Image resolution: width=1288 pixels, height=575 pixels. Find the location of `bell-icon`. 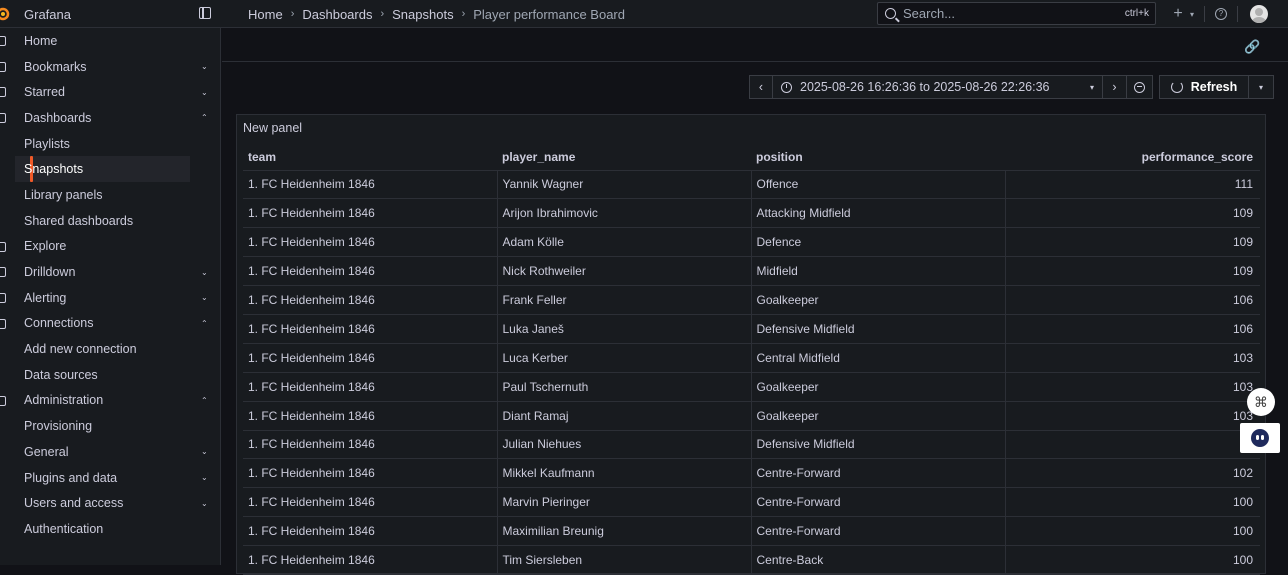

bell-icon is located at coordinates (3, 297).